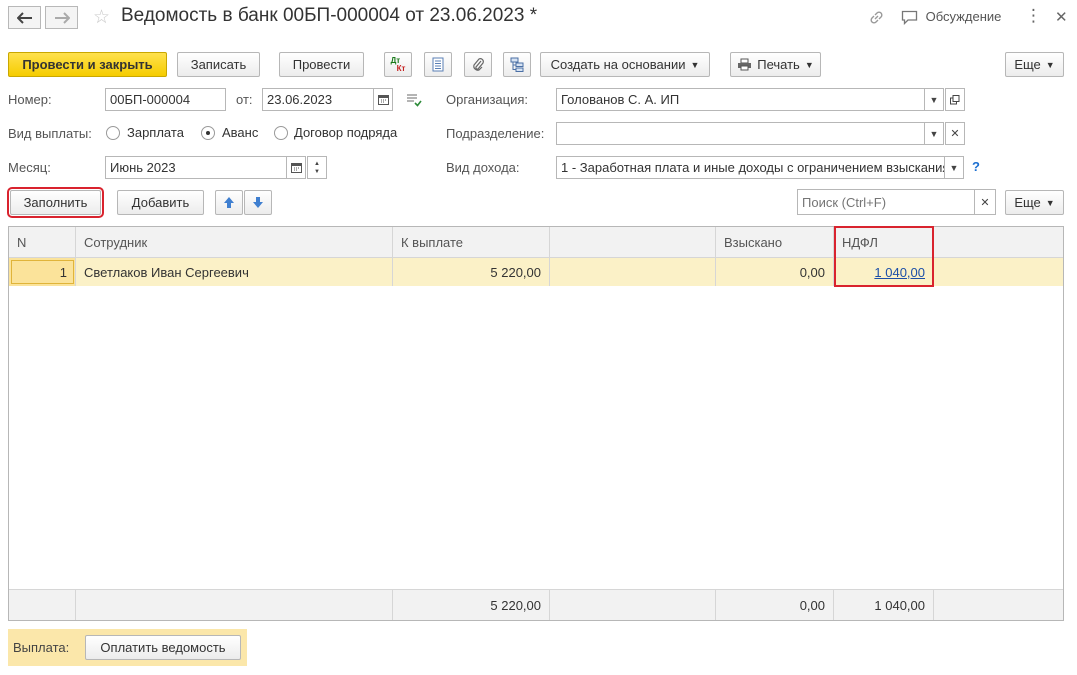  What do you see at coordinates (1027, 202) in the screenshot?
I see `table-more-label: Еще` at bounding box center [1027, 202].